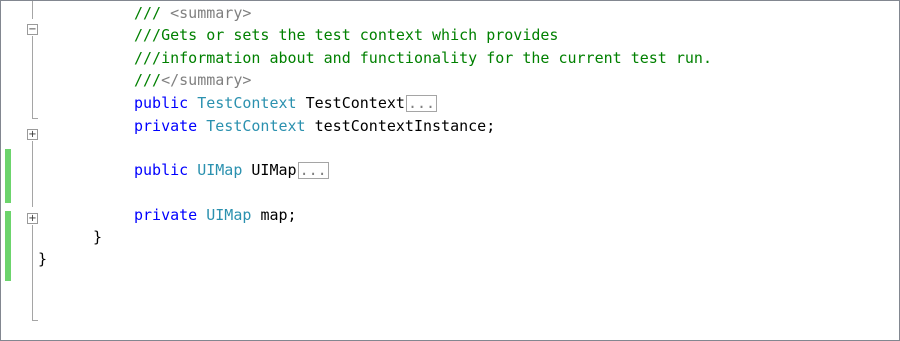 This screenshot has width=900, height=341. Describe the element at coordinates (355, 103) in the screenshot. I see `property-name: TestContext` at that location.